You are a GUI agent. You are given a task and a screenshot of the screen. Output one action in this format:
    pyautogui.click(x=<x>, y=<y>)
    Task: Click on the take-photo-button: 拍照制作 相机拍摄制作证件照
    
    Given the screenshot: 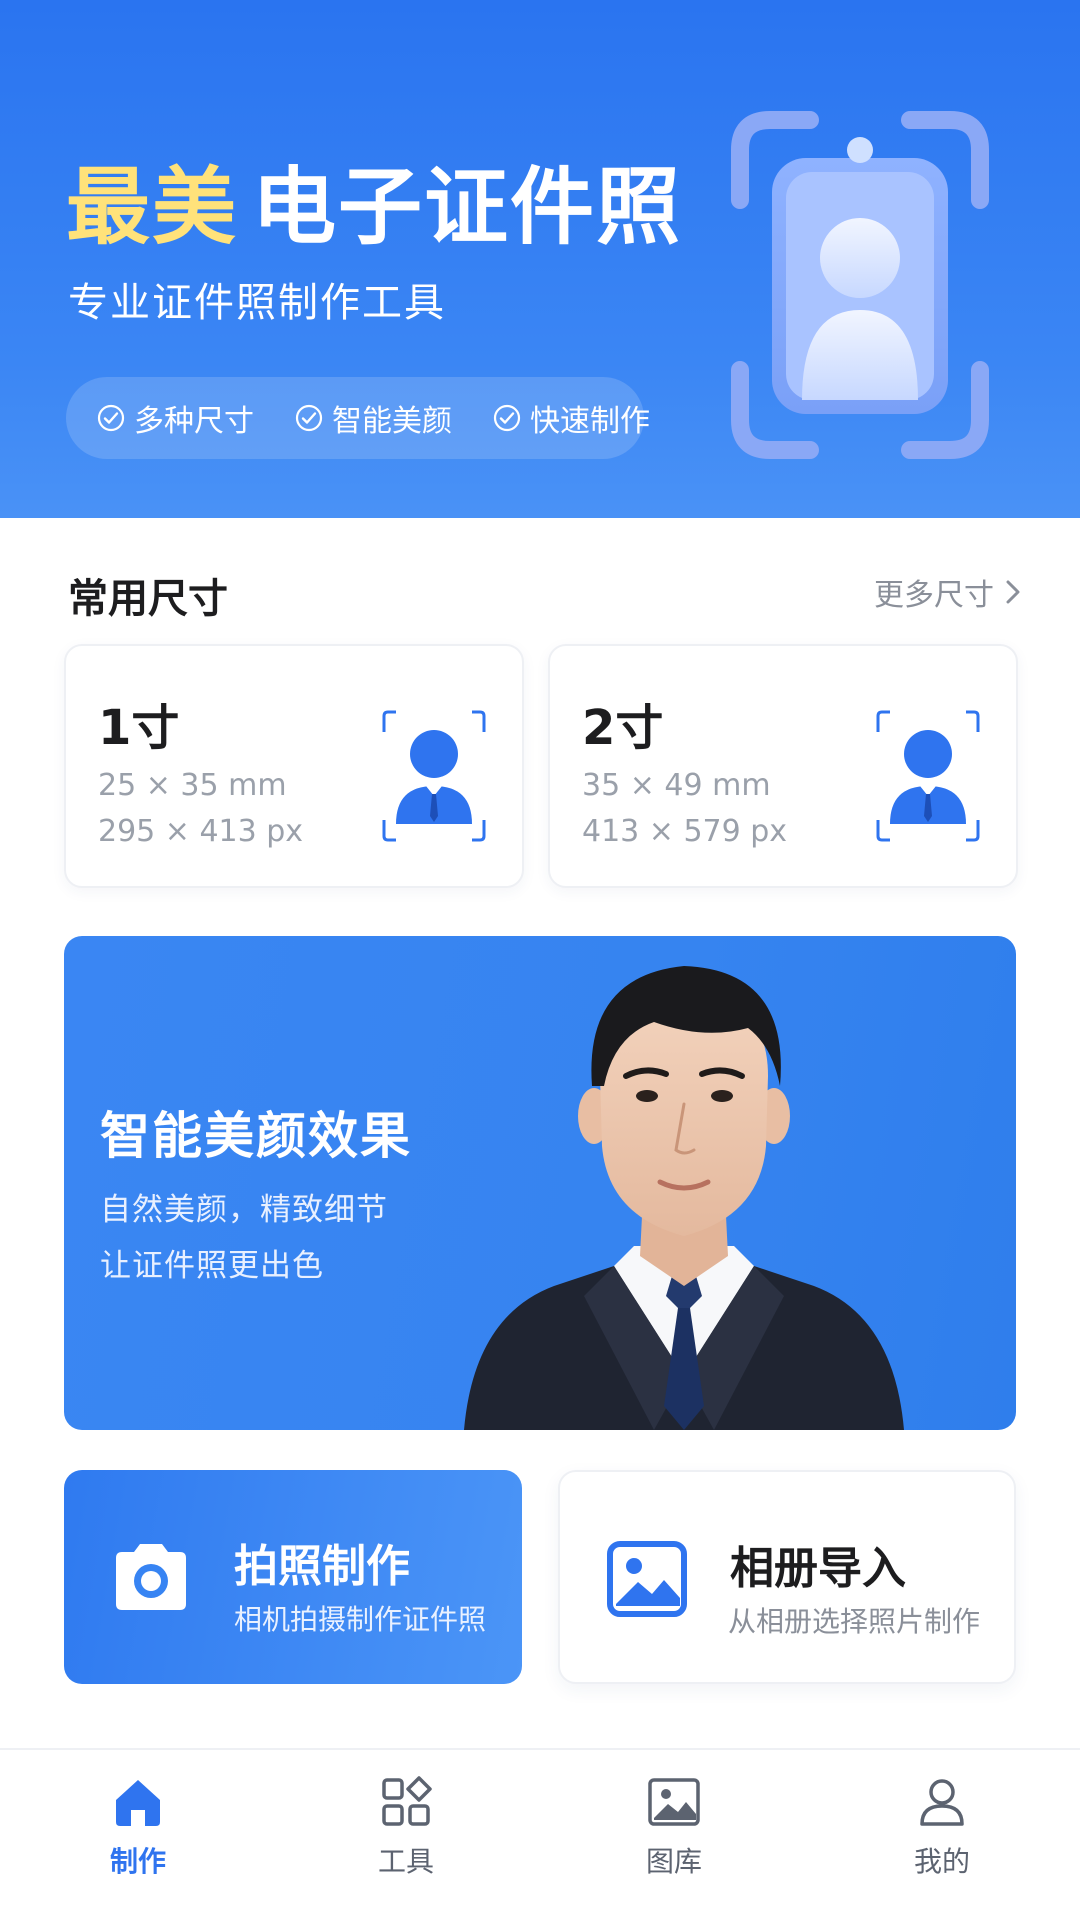 What is the action you would take?
    pyautogui.click(x=293, y=1577)
    